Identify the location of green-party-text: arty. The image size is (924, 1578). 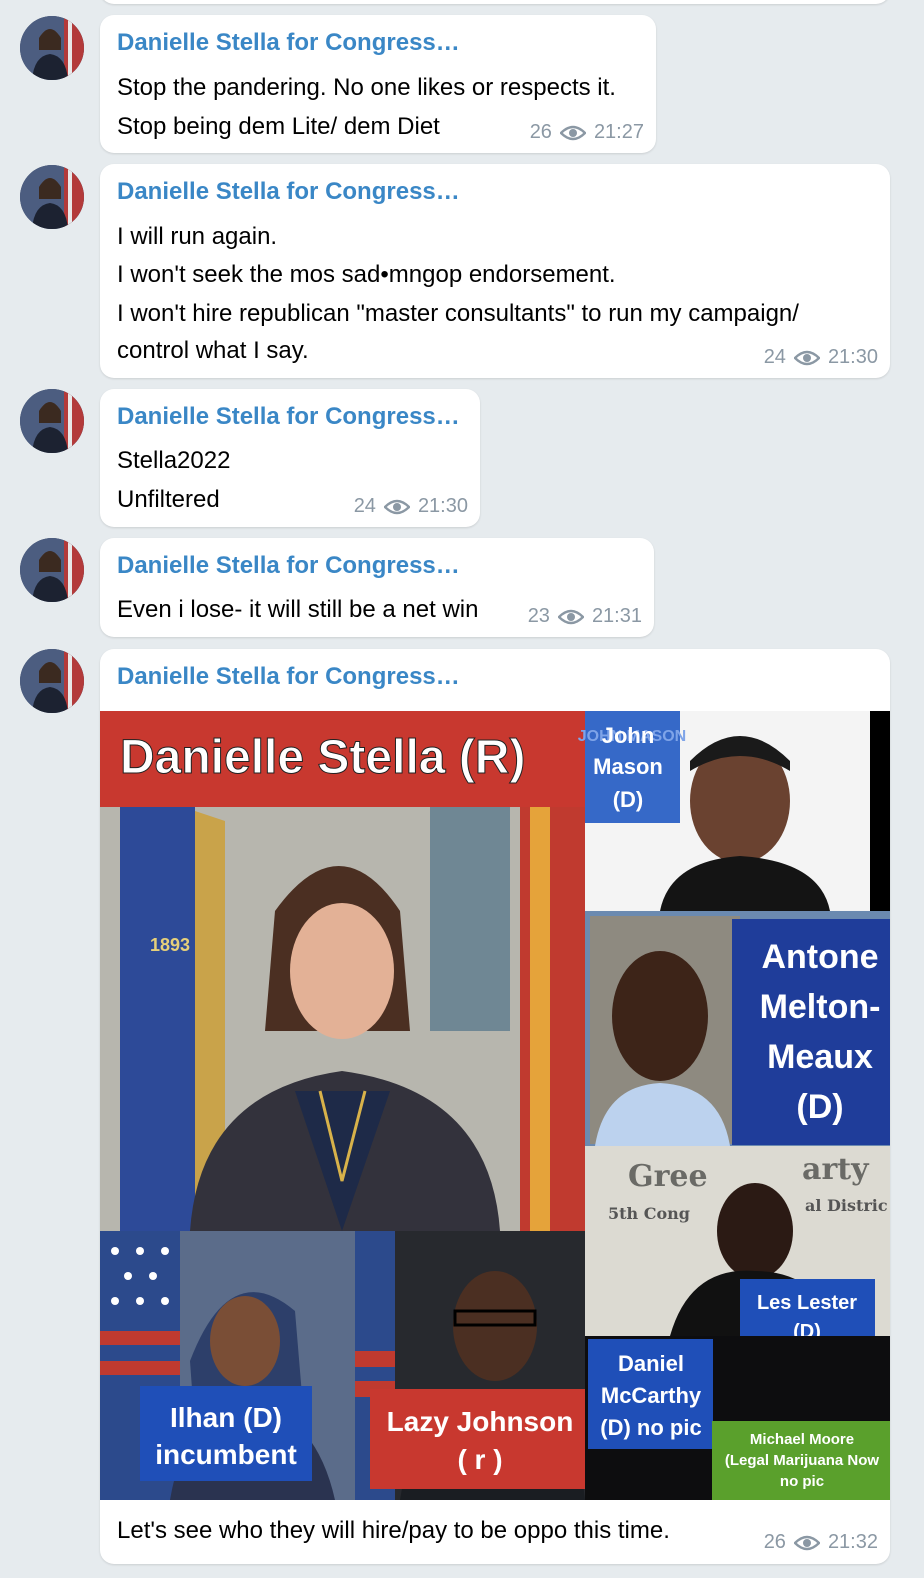
(836, 1169).